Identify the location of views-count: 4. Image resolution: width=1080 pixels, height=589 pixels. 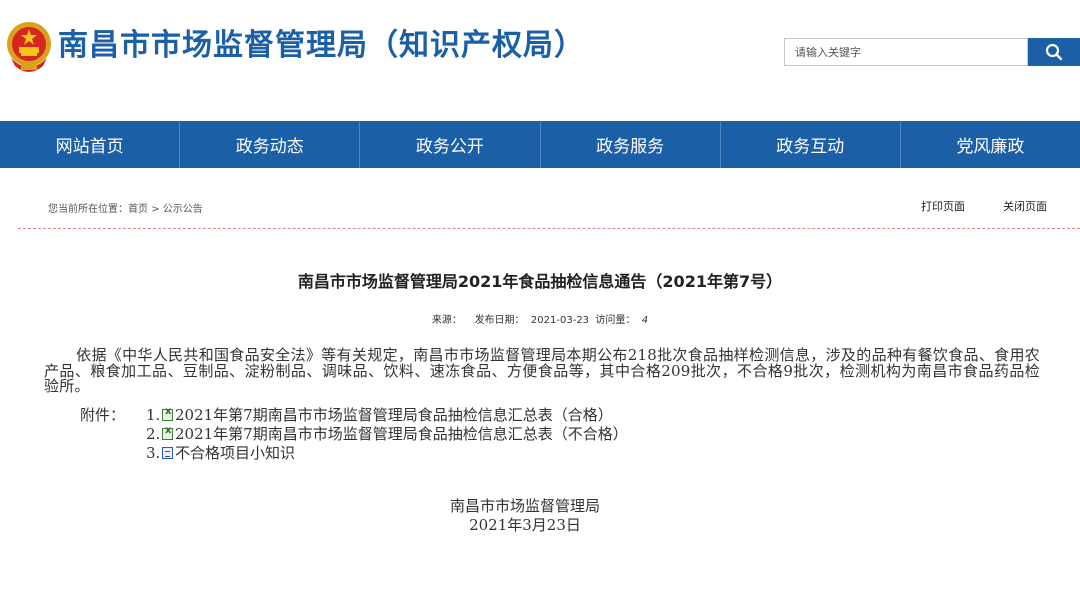
(645, 320).